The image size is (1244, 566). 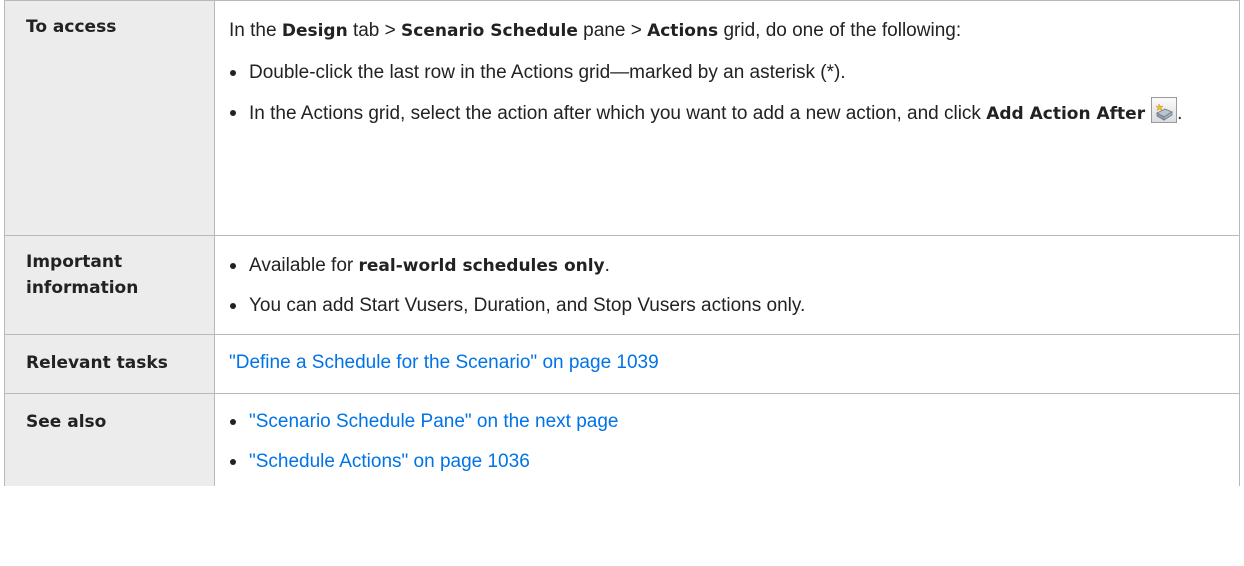 What do you see at coordinates (1164, 110) in the screenshot?
I see `add-action-after-icon` at bounding box center [1164, 110].